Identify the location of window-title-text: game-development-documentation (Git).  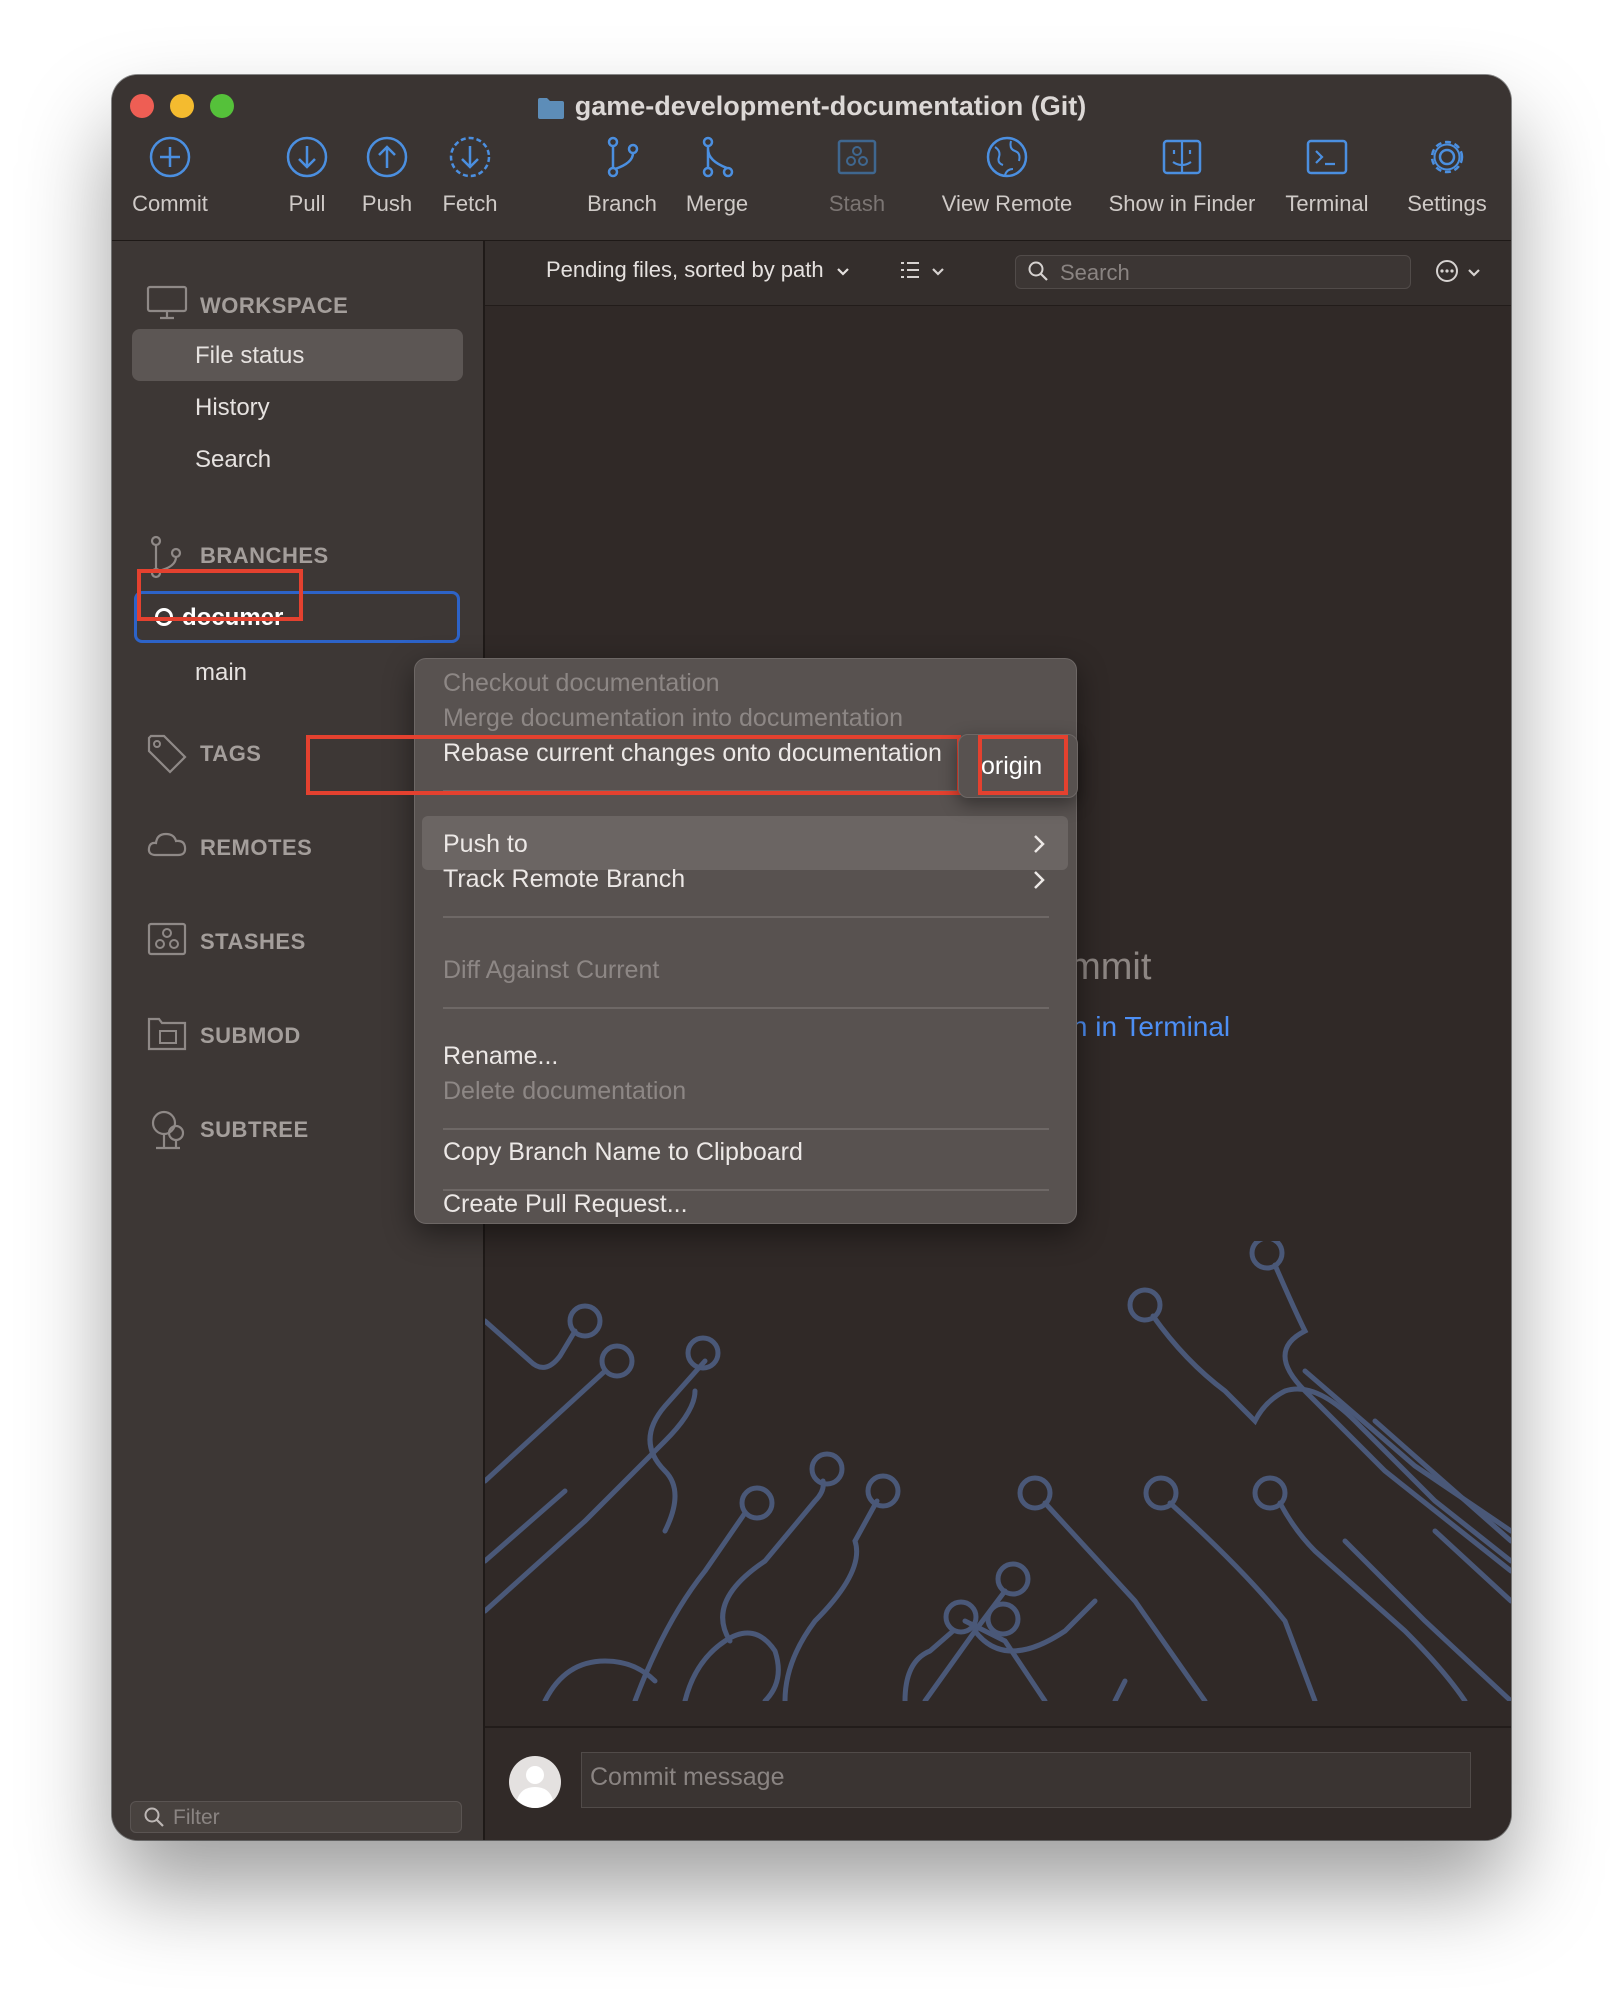
(830, 106).